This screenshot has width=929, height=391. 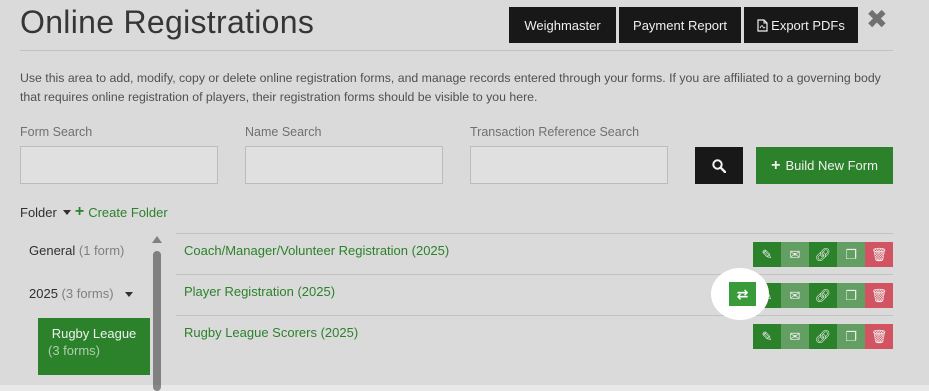 I want to click on folder-item-rugby-league: Rugby League (3 forms), so click(x=94, y=346).